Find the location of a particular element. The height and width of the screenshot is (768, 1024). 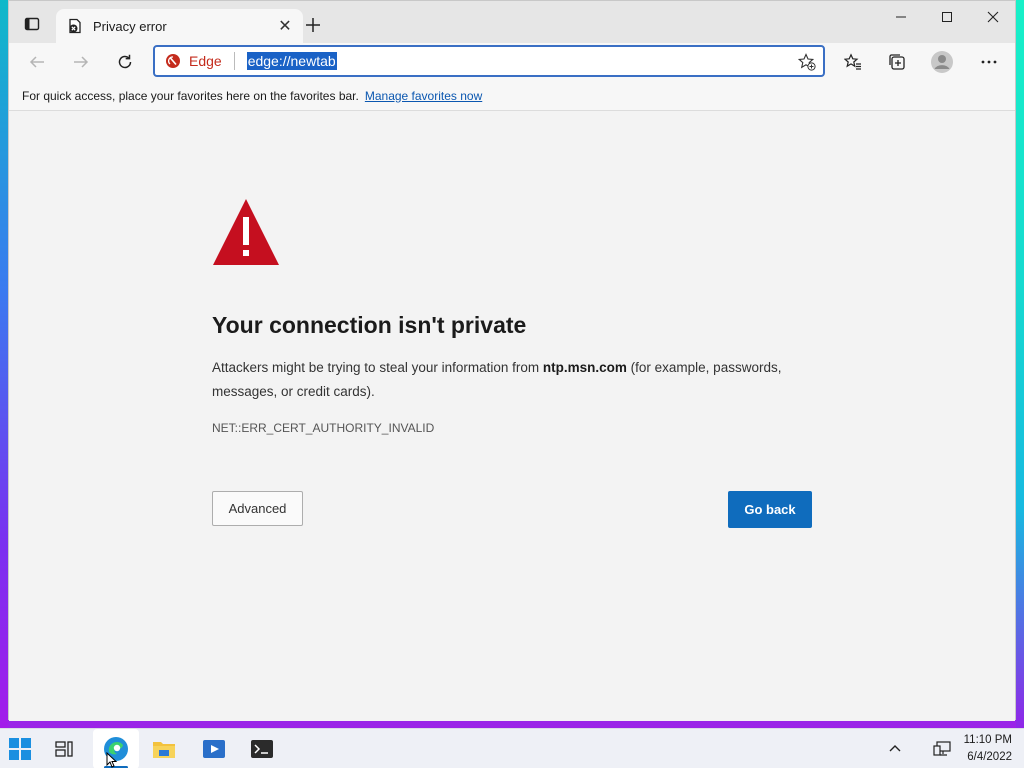

tab-actions-icon is located at coordinates (32, 24).